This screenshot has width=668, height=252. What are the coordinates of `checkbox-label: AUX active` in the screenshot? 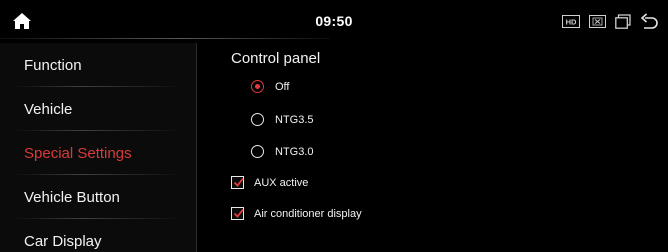 It's located at (281, 182).